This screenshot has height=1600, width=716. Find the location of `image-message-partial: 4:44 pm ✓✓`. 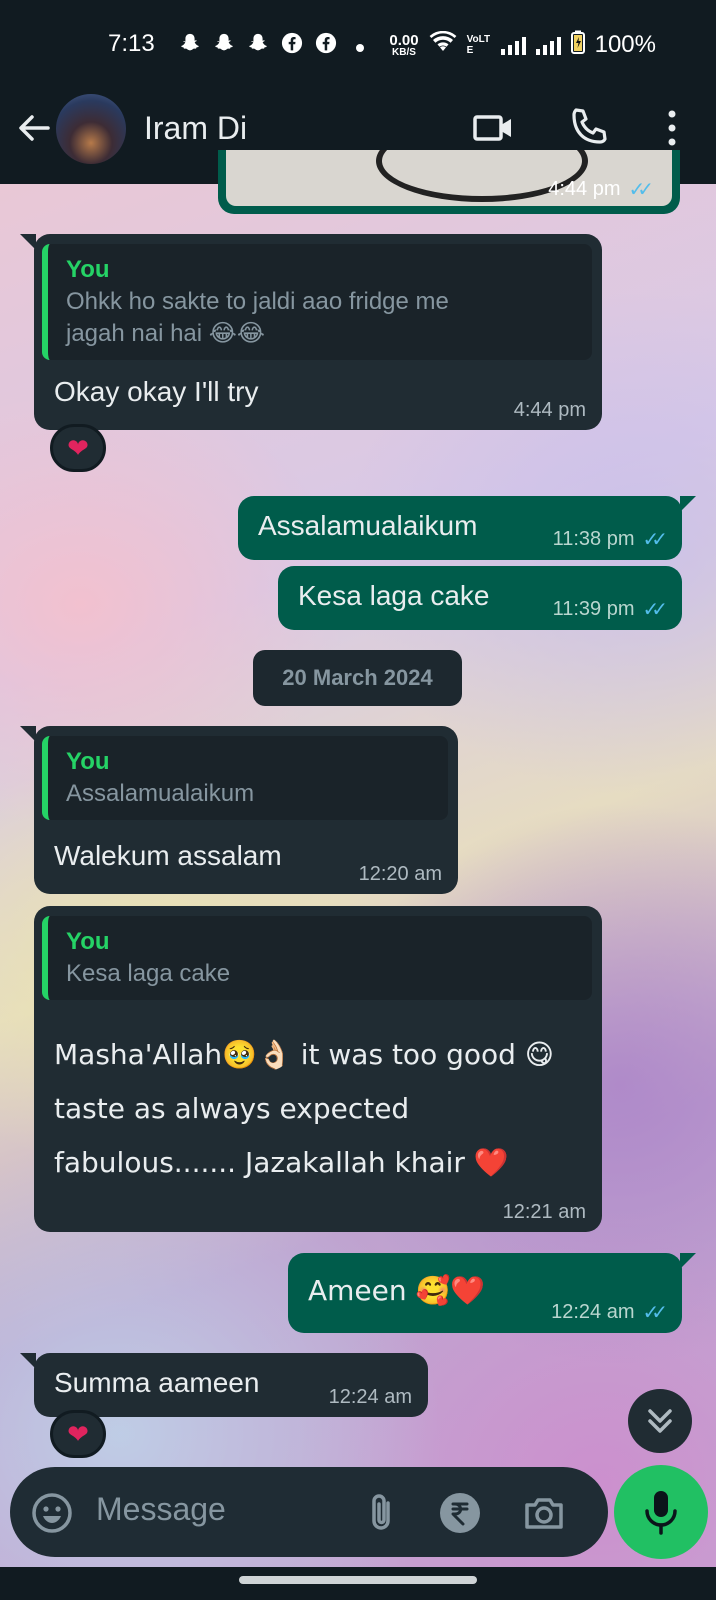

image-message-partial: 4:44 pm ✓✓ is located at coordinates (449, 182).